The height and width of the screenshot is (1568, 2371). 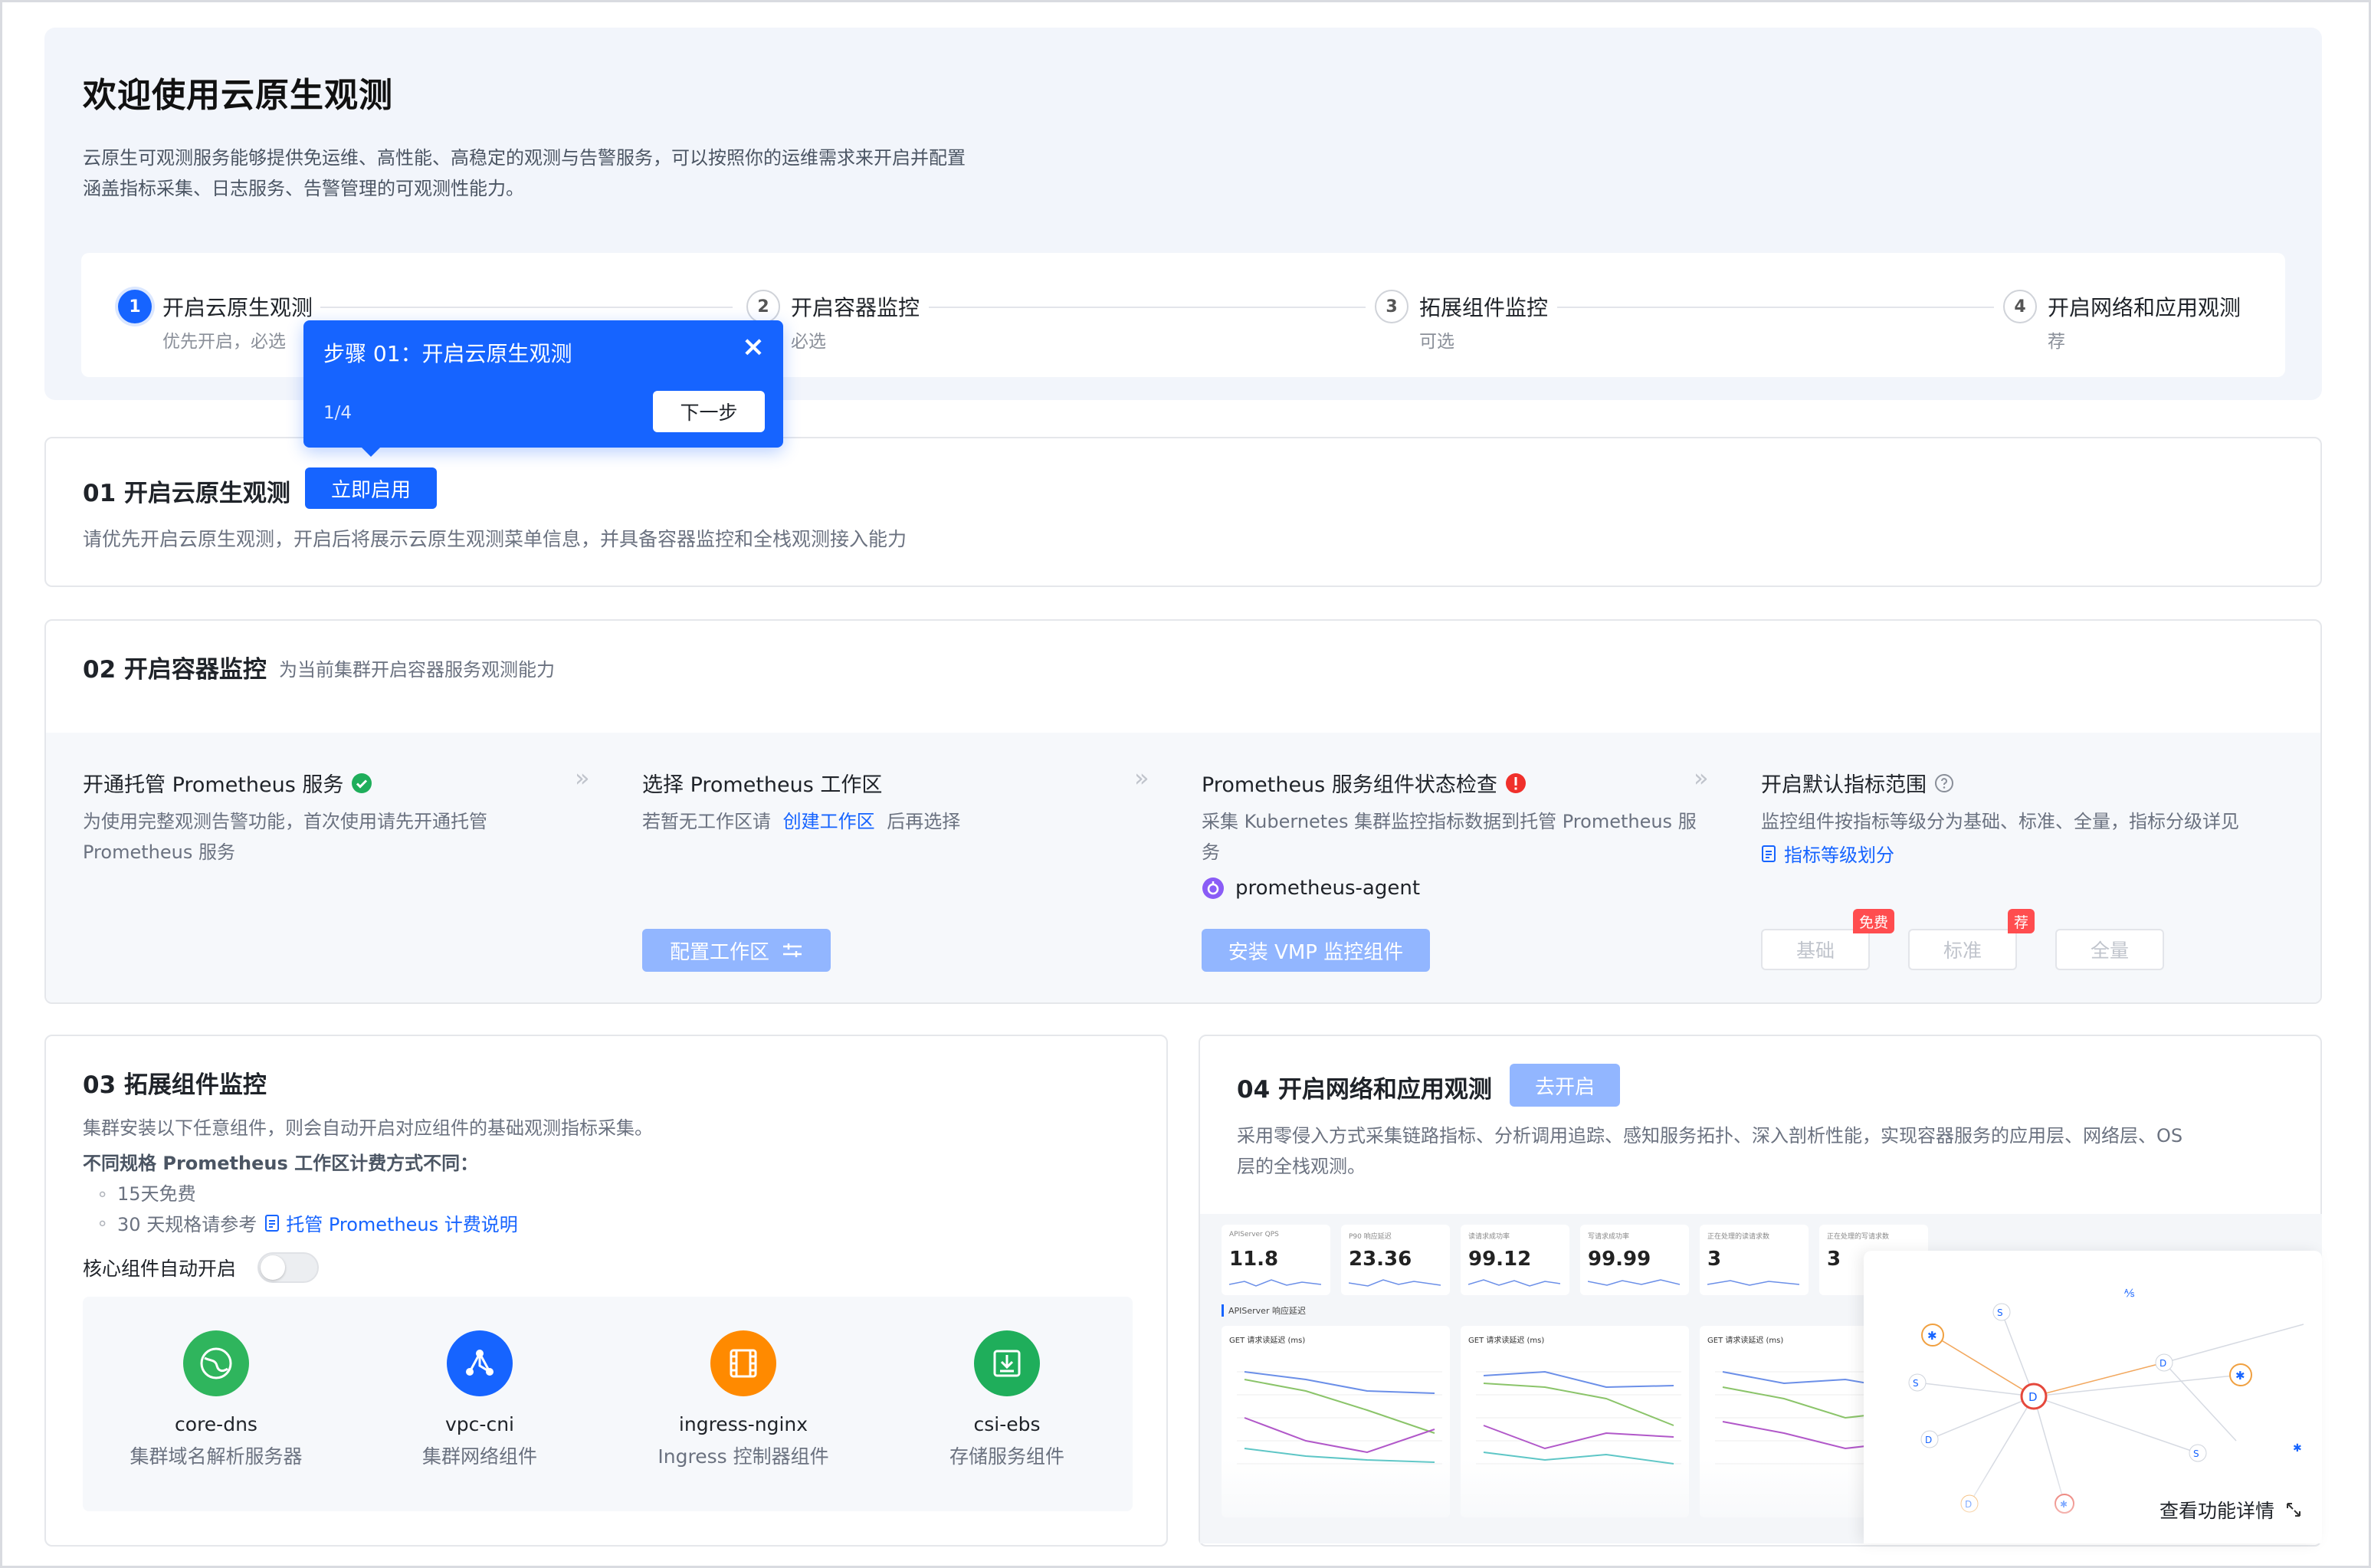 What do you see at coordinates (238, 306) in the screenshot?
I see `step-1-title: 开启云原生观测` at bounding box center [238, 306].